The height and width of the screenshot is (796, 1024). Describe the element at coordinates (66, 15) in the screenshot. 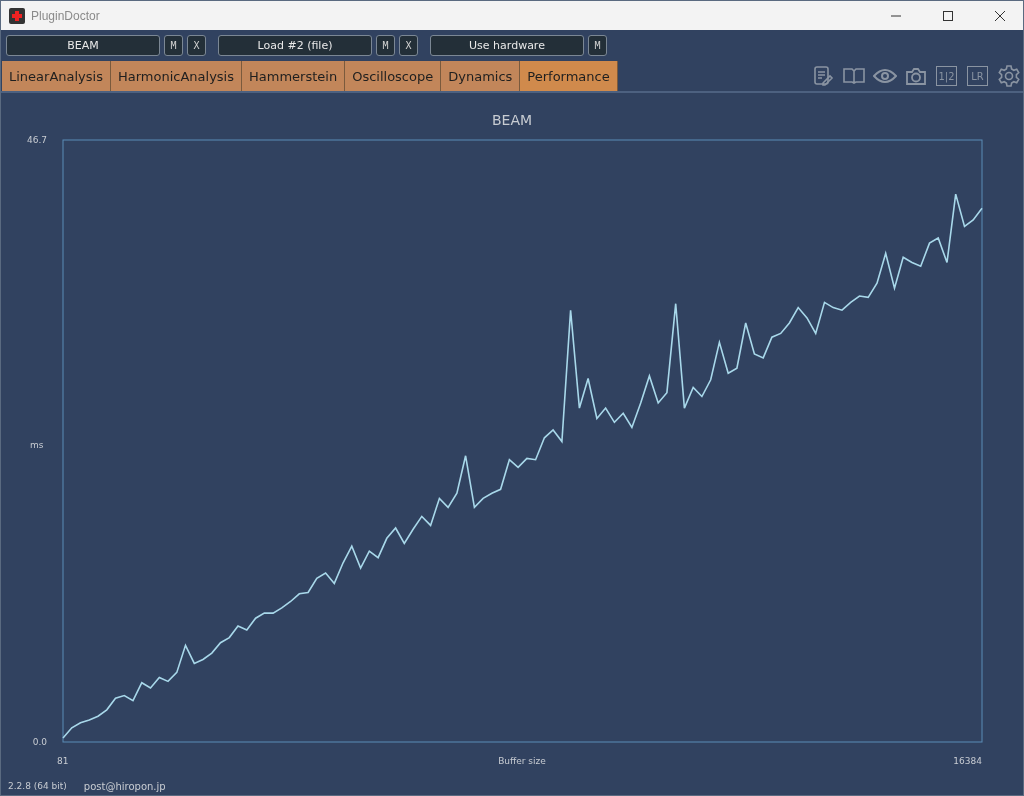

I see `window-title: PluginDoctor` at that location.